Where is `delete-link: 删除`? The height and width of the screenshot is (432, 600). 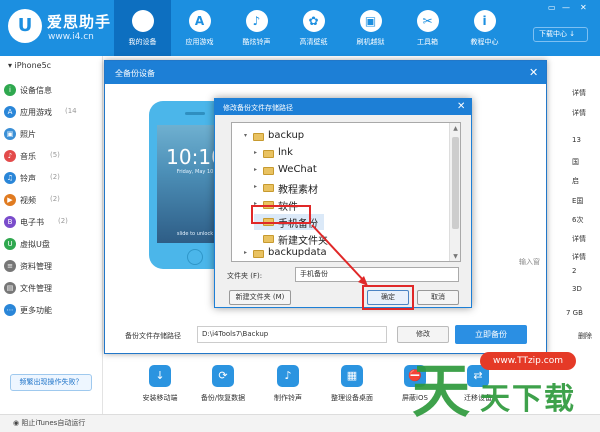 delete-link: 删除 is located at coordinates (585, 336).